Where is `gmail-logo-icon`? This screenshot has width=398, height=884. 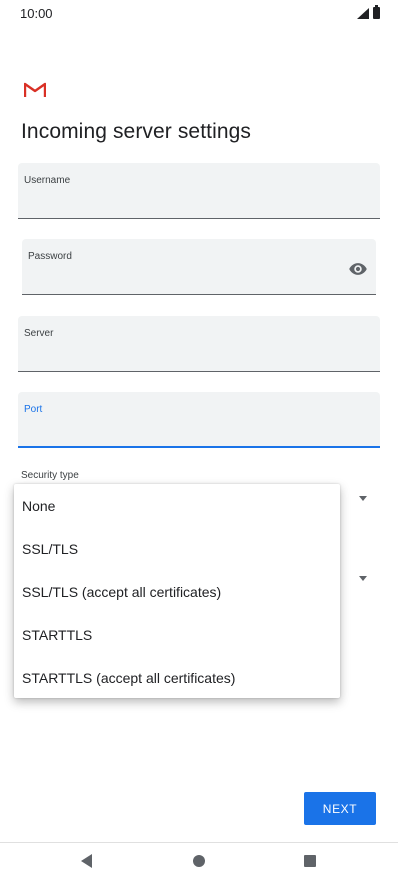 gmail-logo-icon is located at coordinates (35, 89).